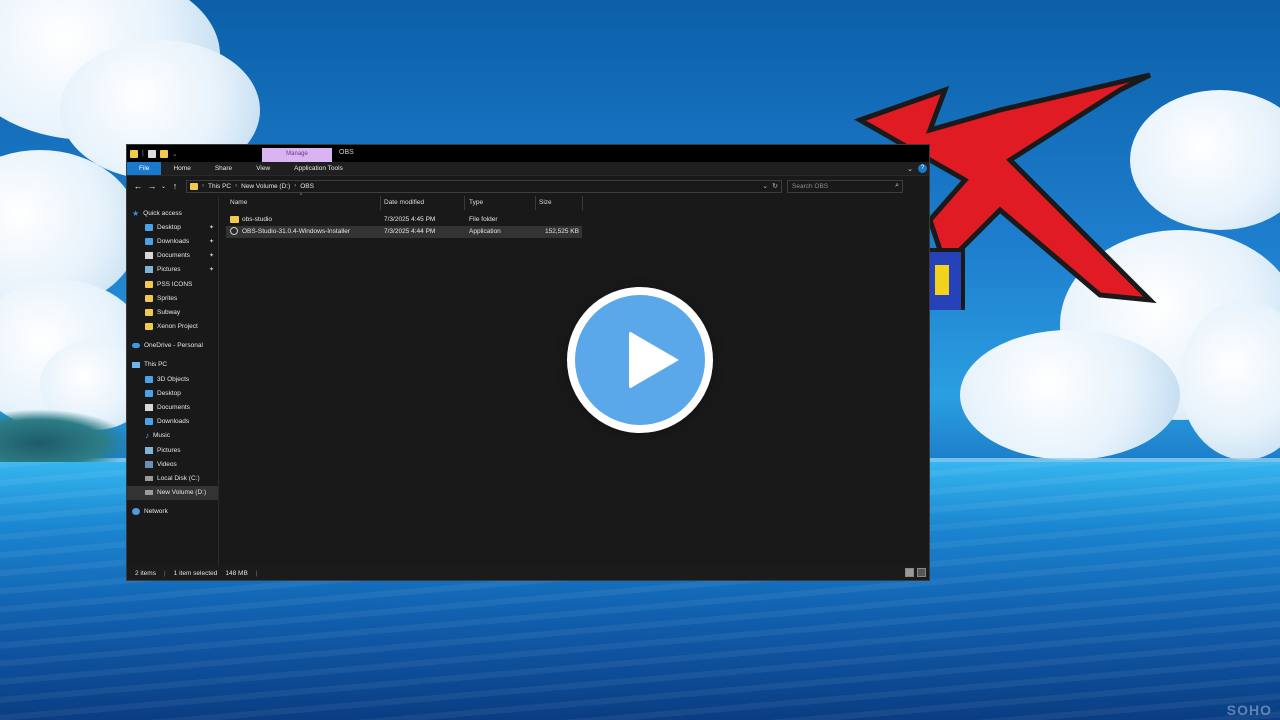 This screenshot has height=720, width=1280. What do you see at coordinates (404, 220) in the screenshot?
I see `file-row: obs-studio 7/3/2025 4:45 PM File folder` at bounding box center [404, 220].